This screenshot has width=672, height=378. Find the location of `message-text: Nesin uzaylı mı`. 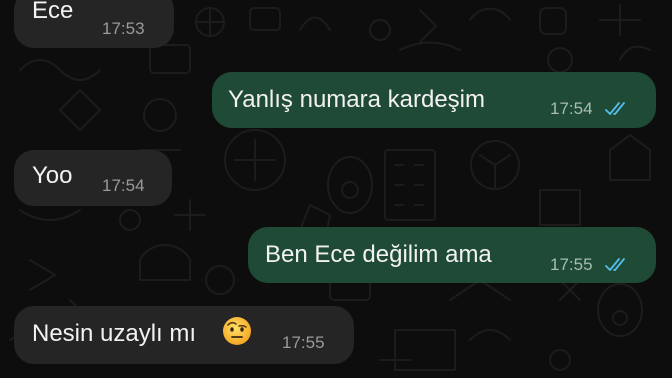

message-text: Nesin uzaylı mı is located at coordinates (114, 333).